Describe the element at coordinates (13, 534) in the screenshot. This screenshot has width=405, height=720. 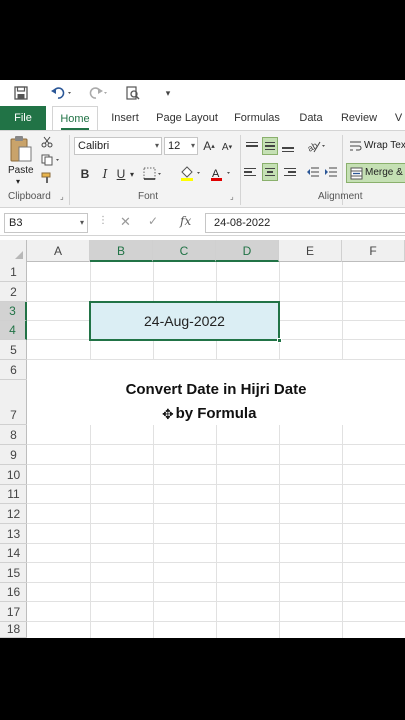
I see `row-header: 13` at that location.